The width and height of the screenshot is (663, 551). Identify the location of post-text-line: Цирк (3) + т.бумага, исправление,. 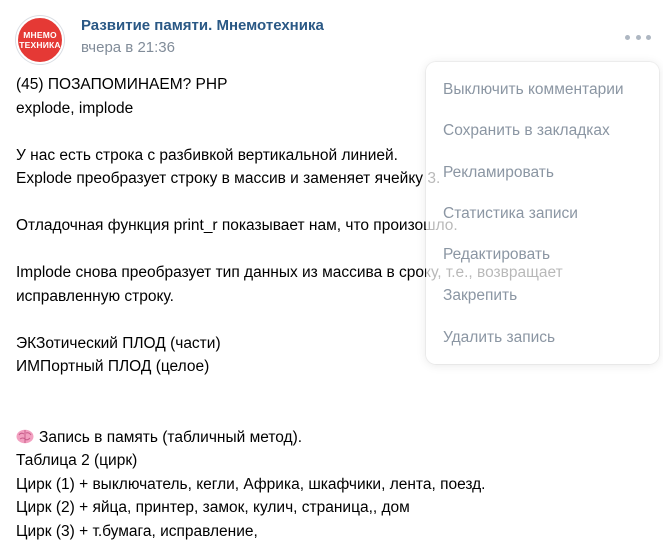
(137, 531).